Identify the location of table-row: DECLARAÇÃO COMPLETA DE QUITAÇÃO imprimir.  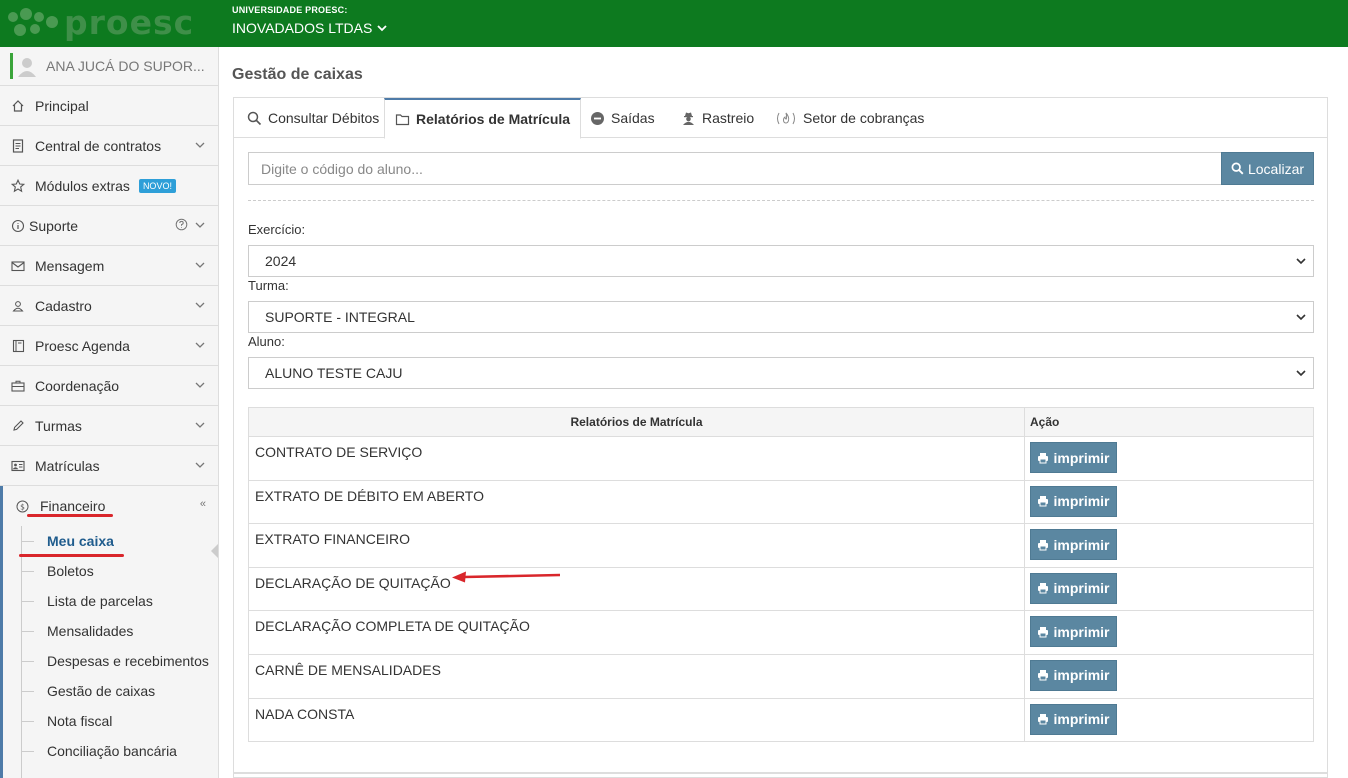
(781, 632).